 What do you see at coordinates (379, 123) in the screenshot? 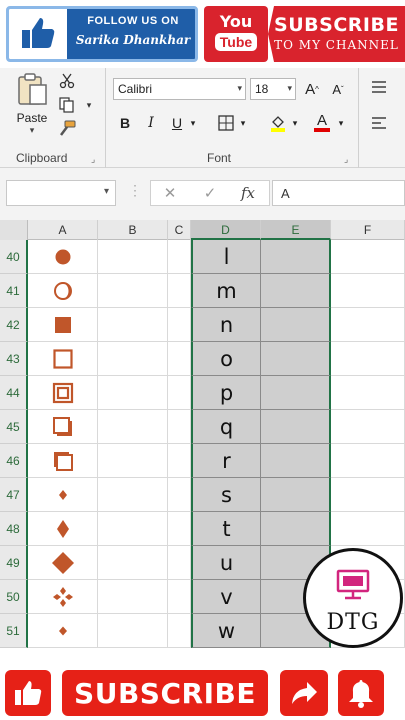
I see `align-left-icon` at bounding box center [379, 123].